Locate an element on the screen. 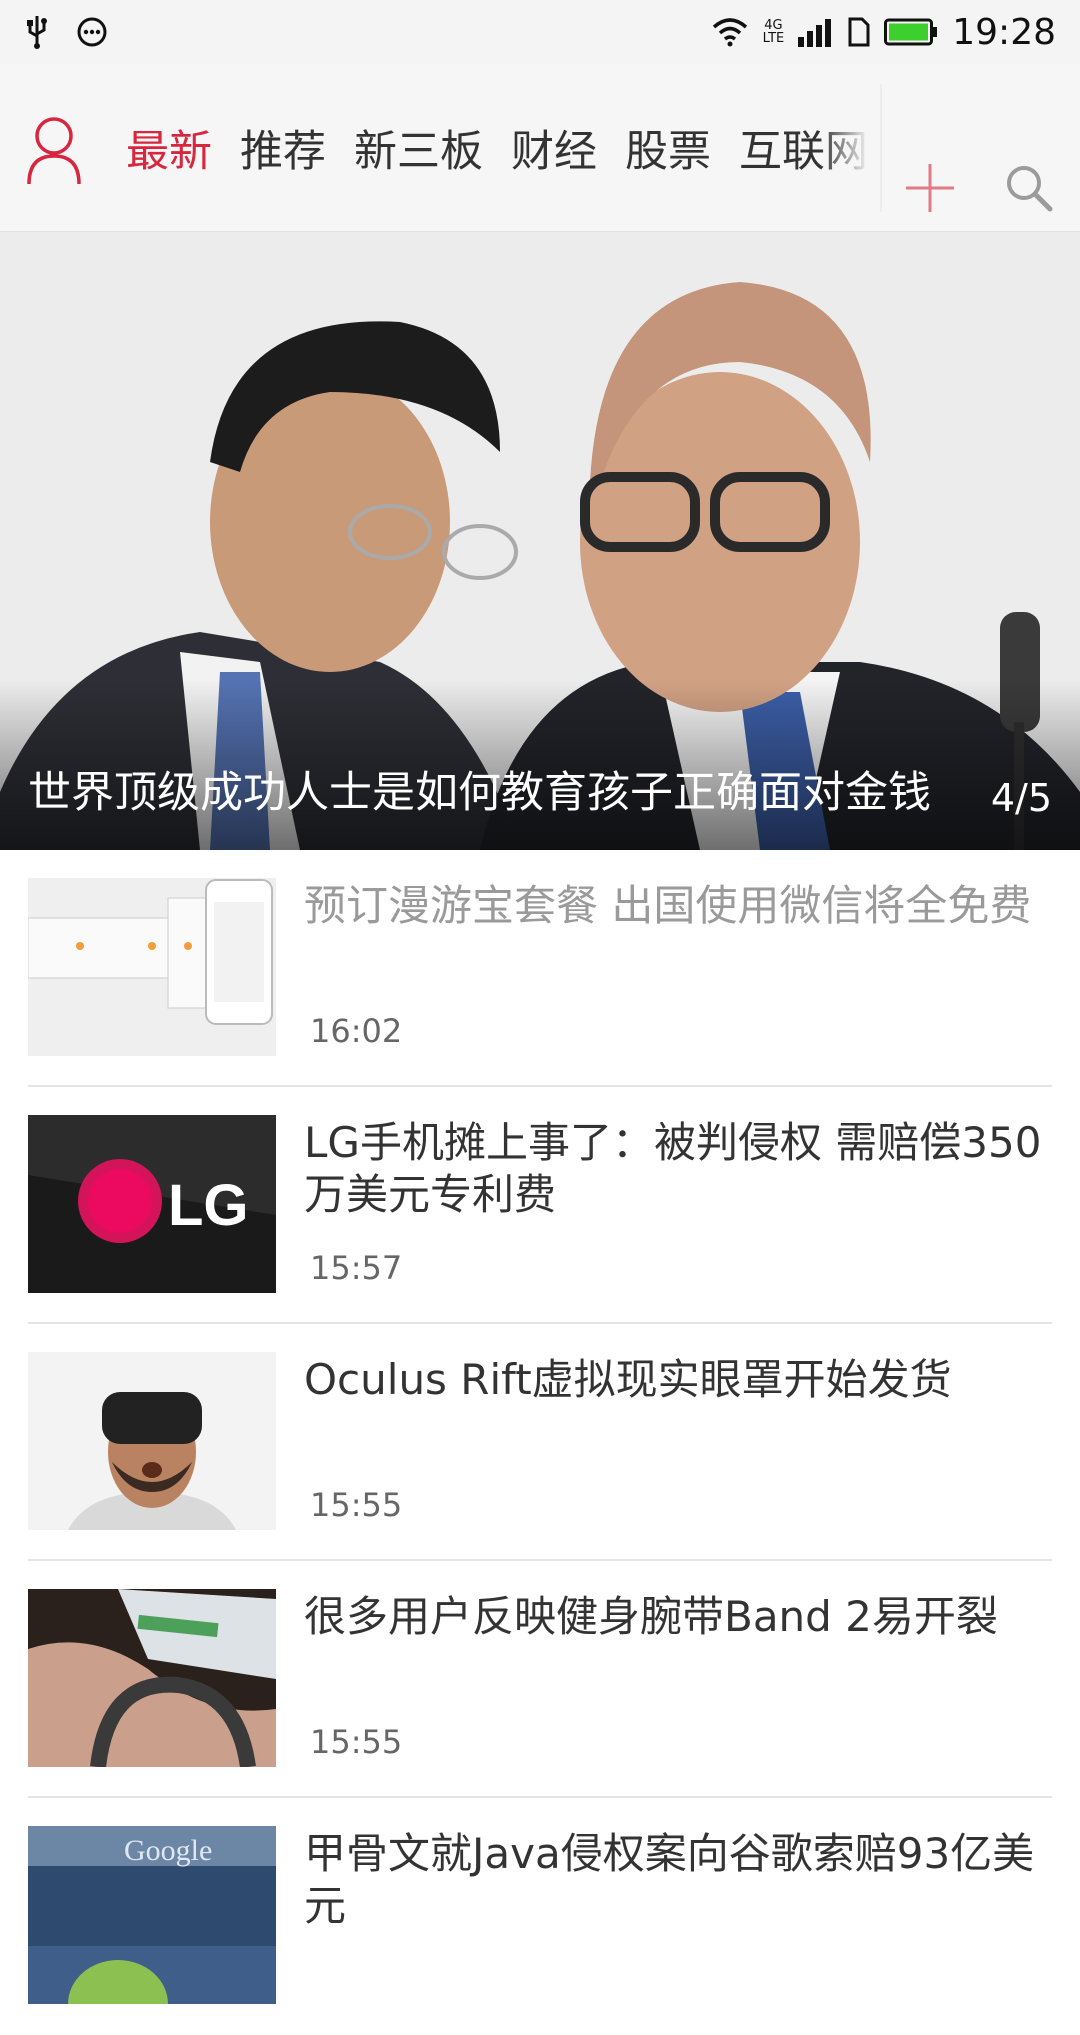 The height and width of the screenshot is (2035, 1080). news-title: 很多用户反映健身腕带Band 2易开裂 is located at coordinates (651, 1616).